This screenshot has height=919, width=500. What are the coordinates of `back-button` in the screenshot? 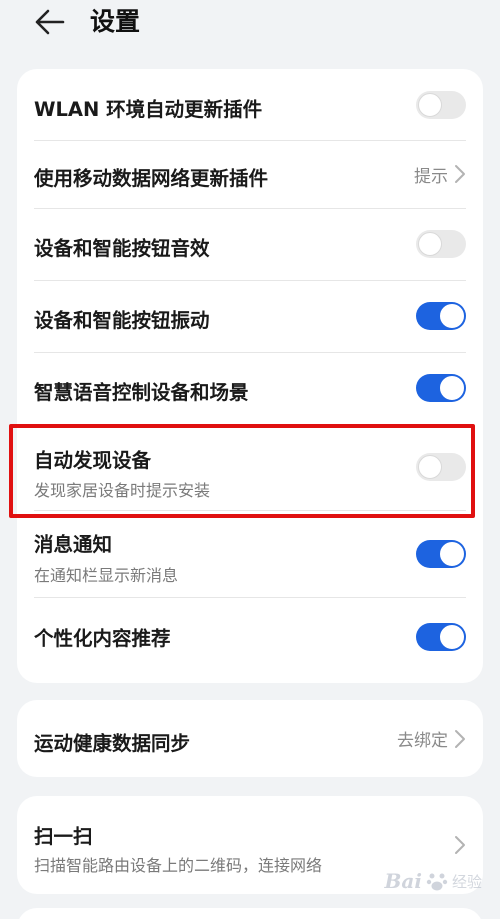 It's located at (50, 22).